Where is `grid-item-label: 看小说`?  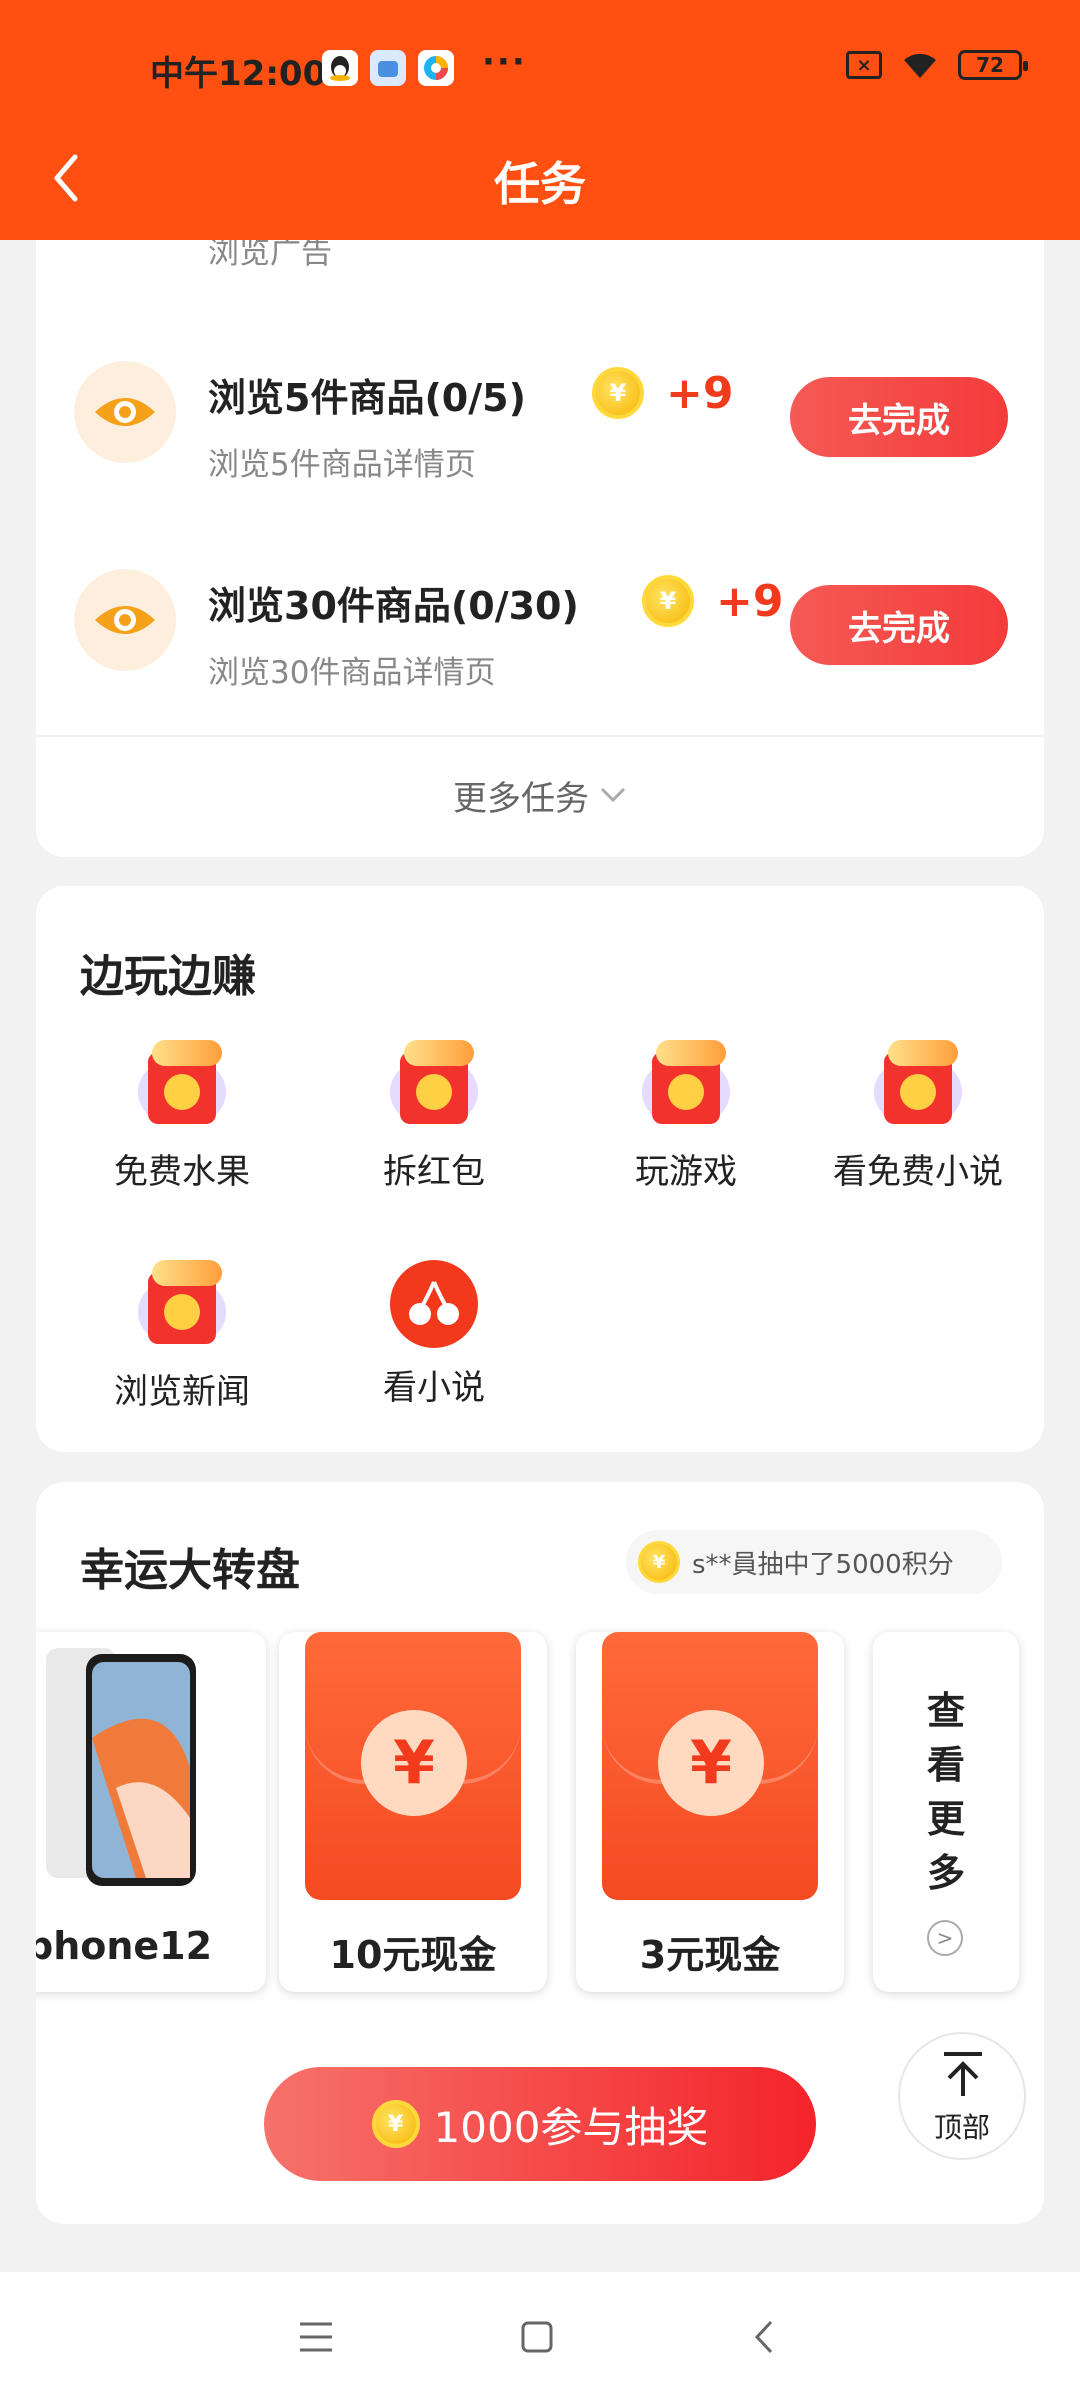 grid-item-label: 看小说 is located at coordinates (434, 1388).